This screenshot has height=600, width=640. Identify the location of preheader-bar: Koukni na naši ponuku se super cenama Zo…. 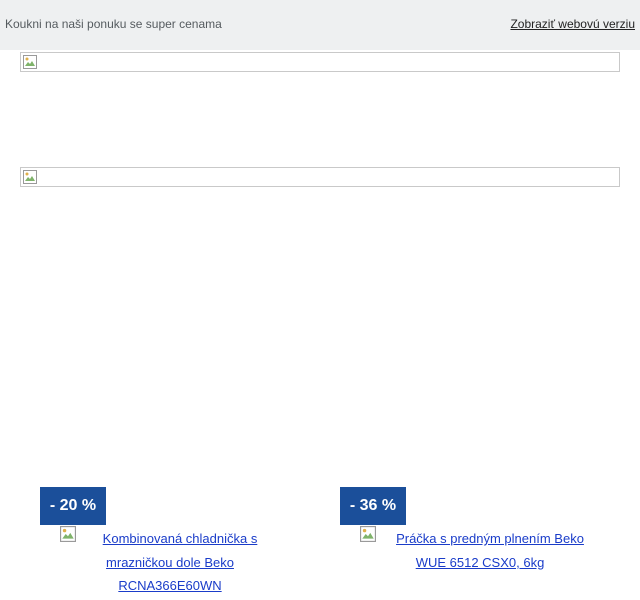
(320, 25).